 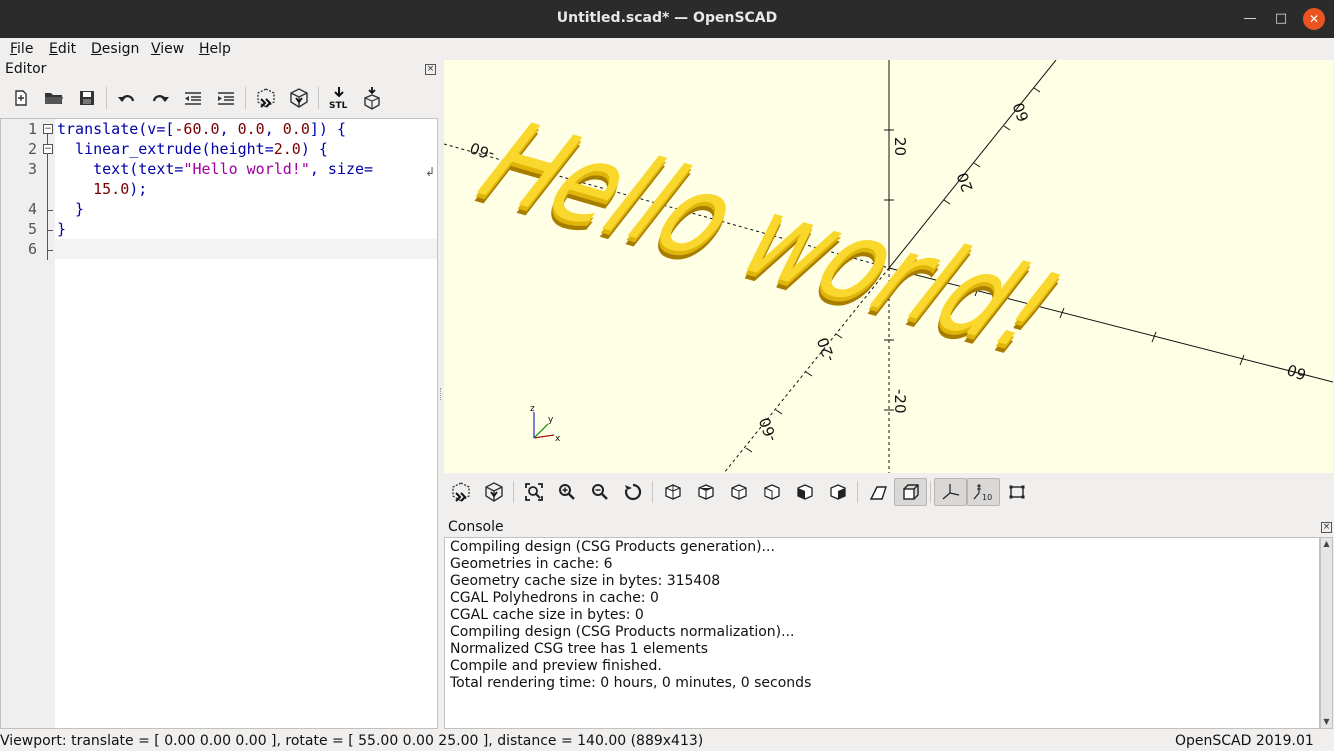 What do you see at coordinates (1326, 722) in the screenshot?
I see `scroll-down-icon: ▼` at bounding box center [1326, 722].